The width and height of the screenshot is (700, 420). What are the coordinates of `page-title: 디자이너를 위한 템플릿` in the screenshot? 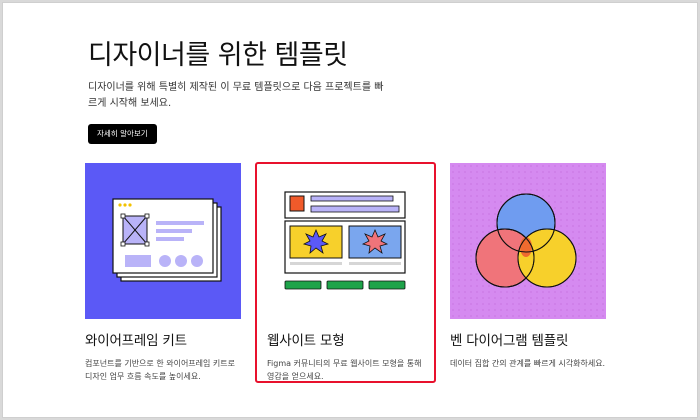 It's located at (218, 55).